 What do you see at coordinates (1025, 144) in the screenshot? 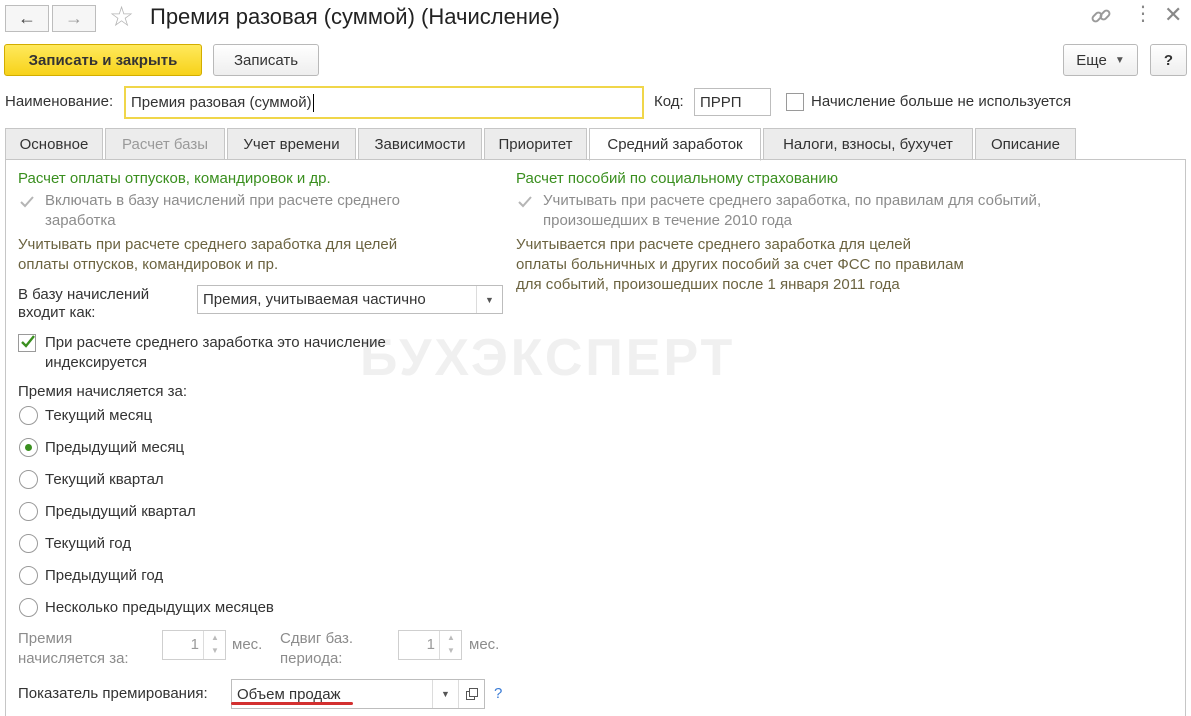
I see `tab-description: Описание` at bounding box center [1025, 144].